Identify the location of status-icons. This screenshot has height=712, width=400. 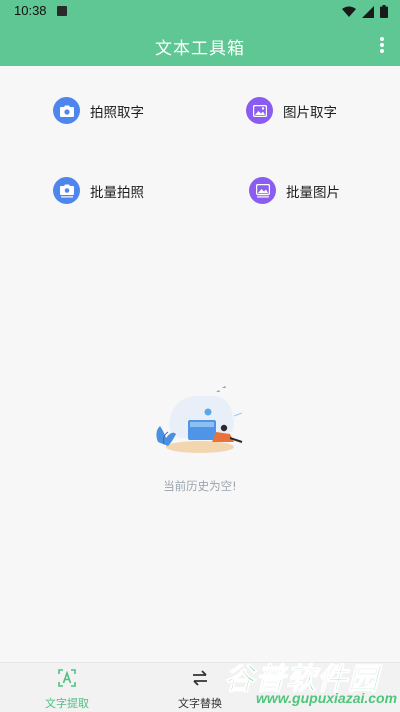
(365, 11).